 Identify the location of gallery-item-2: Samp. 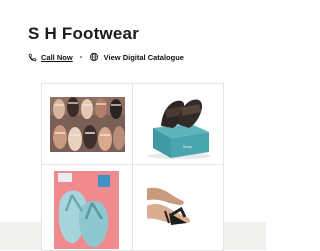
(178, 124).